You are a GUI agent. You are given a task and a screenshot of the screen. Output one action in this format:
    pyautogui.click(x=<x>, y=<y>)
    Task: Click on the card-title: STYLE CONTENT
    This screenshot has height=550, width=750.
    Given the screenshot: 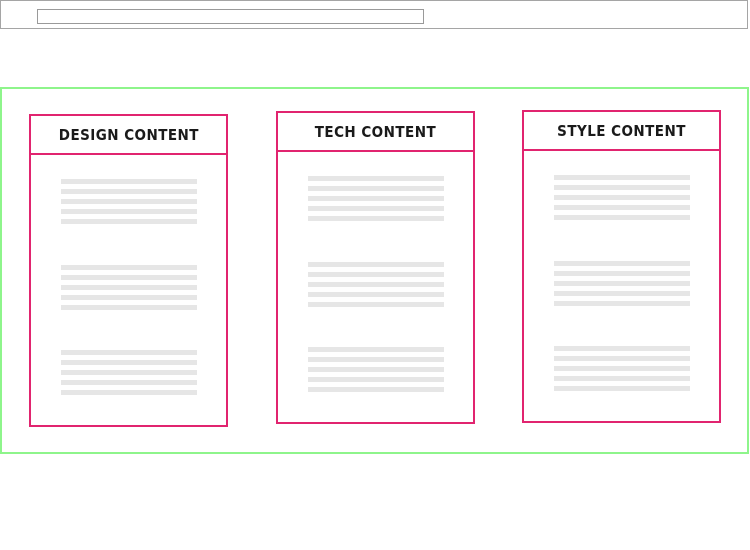 What is the action you would take?
    pyautogui.click(x=621, y=130)
    